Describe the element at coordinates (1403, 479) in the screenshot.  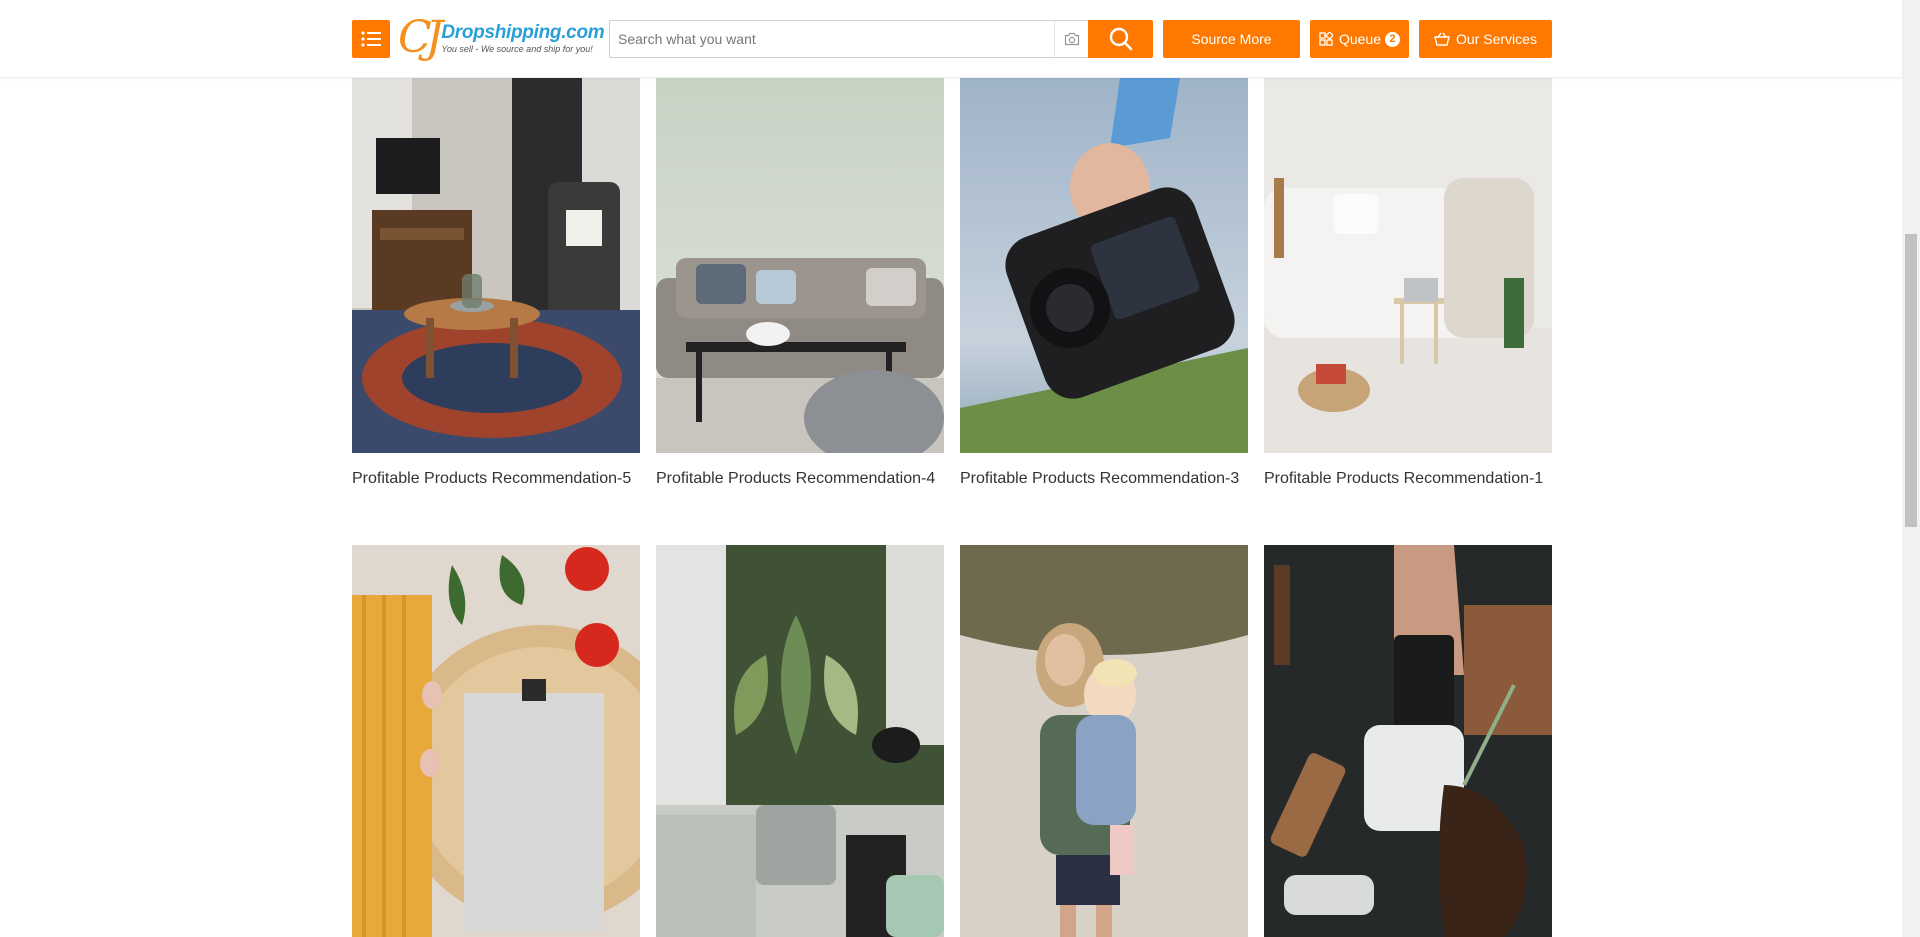
I see `card-caption-1: Profitable Products Recommendation-1` at that location.